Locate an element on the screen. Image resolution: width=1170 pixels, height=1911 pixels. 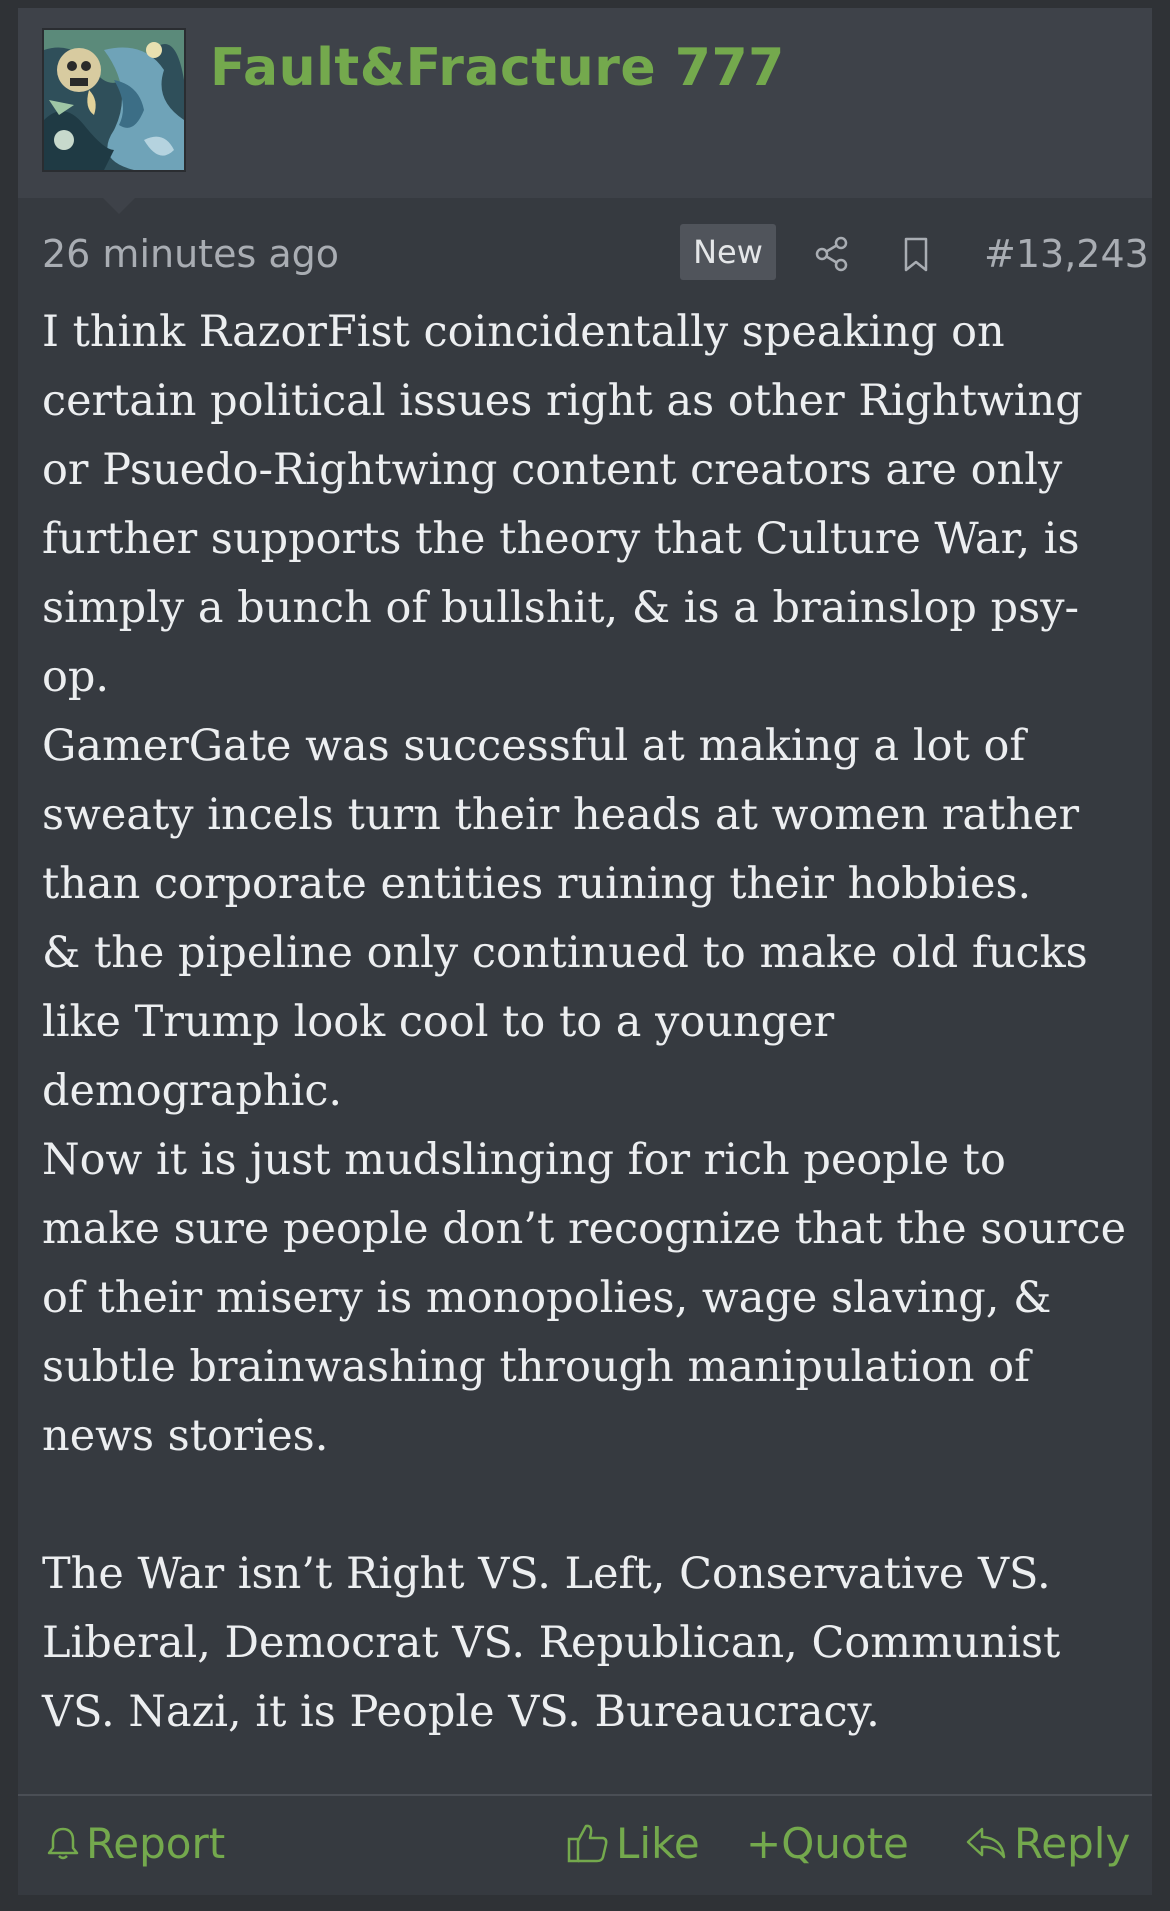
reply-button: Reply is located at coordinates (1047, 1843).